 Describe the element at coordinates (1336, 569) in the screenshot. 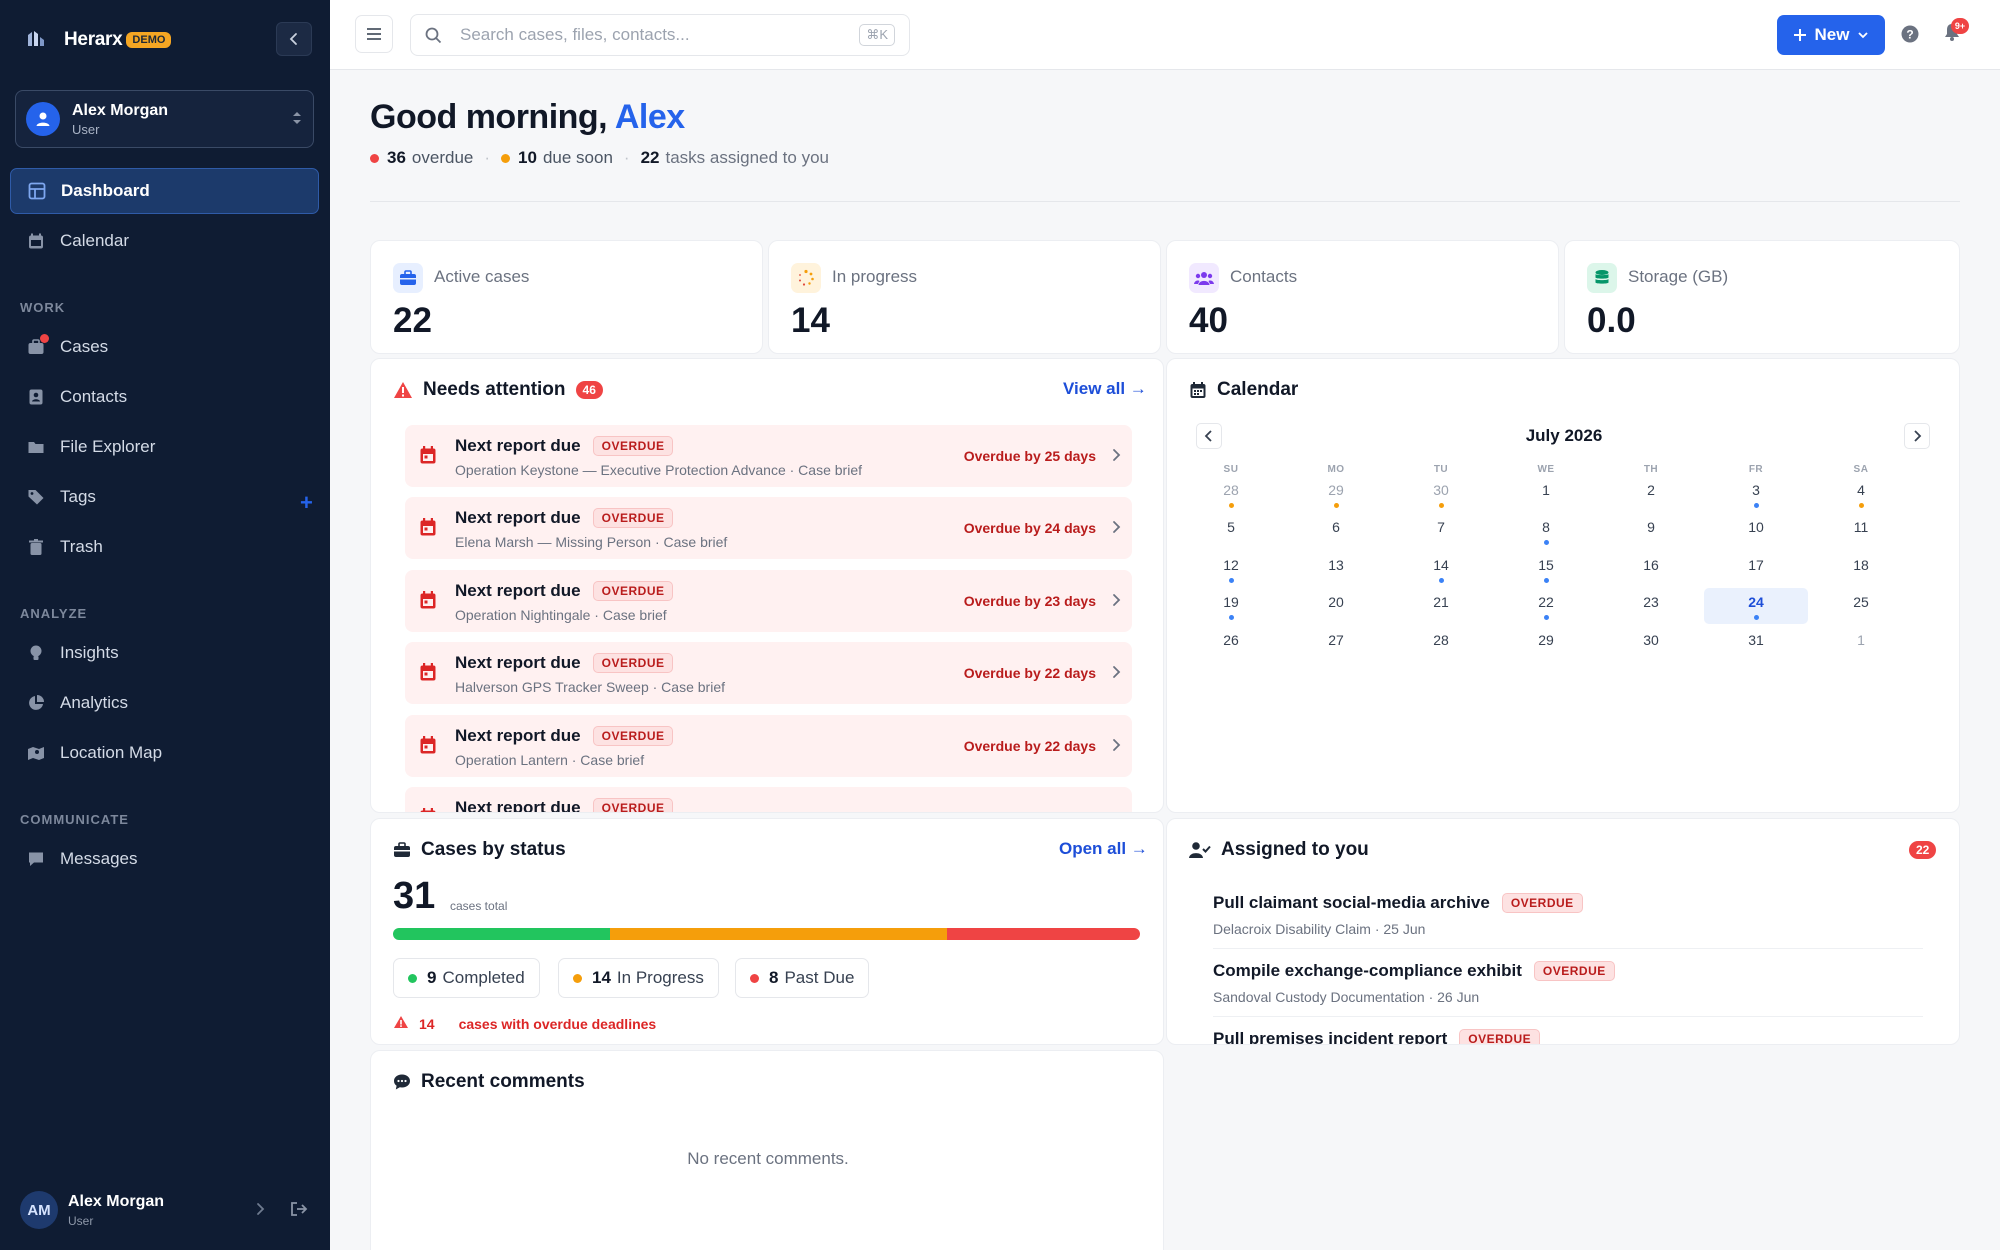

I see `calendar-day: 13` at that location.